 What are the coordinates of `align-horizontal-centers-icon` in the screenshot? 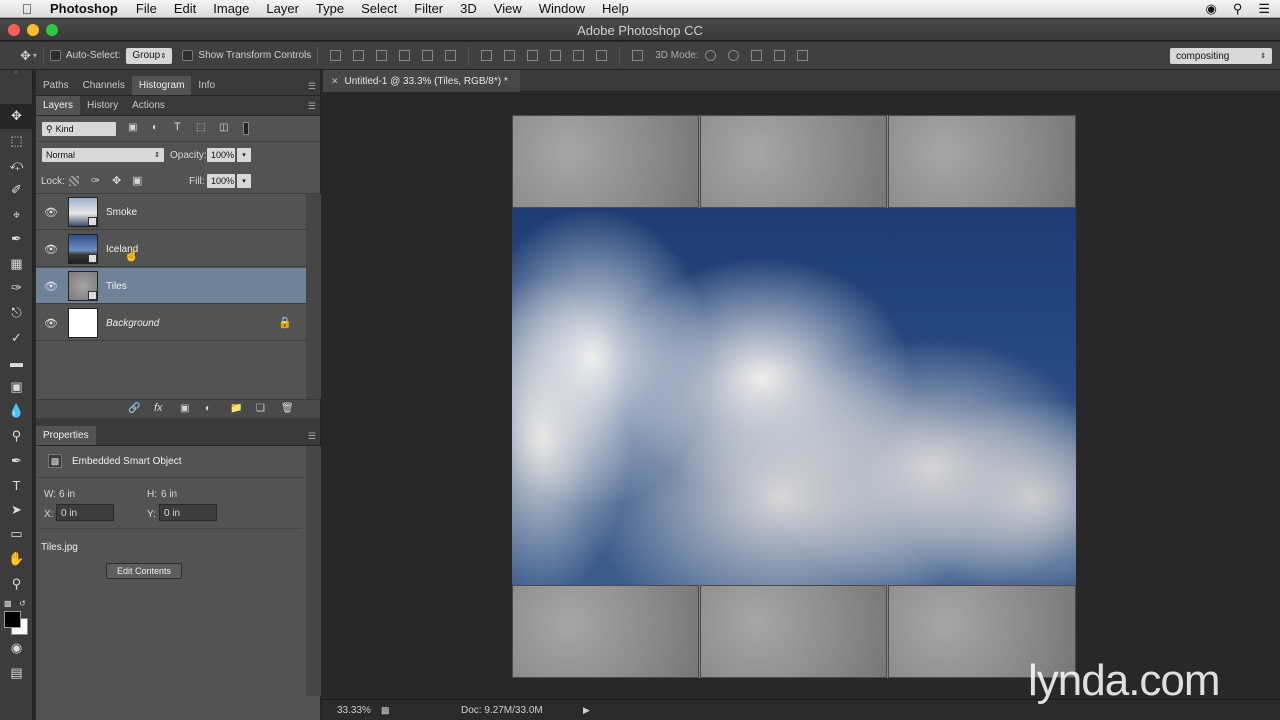 It's located at (428, 55).